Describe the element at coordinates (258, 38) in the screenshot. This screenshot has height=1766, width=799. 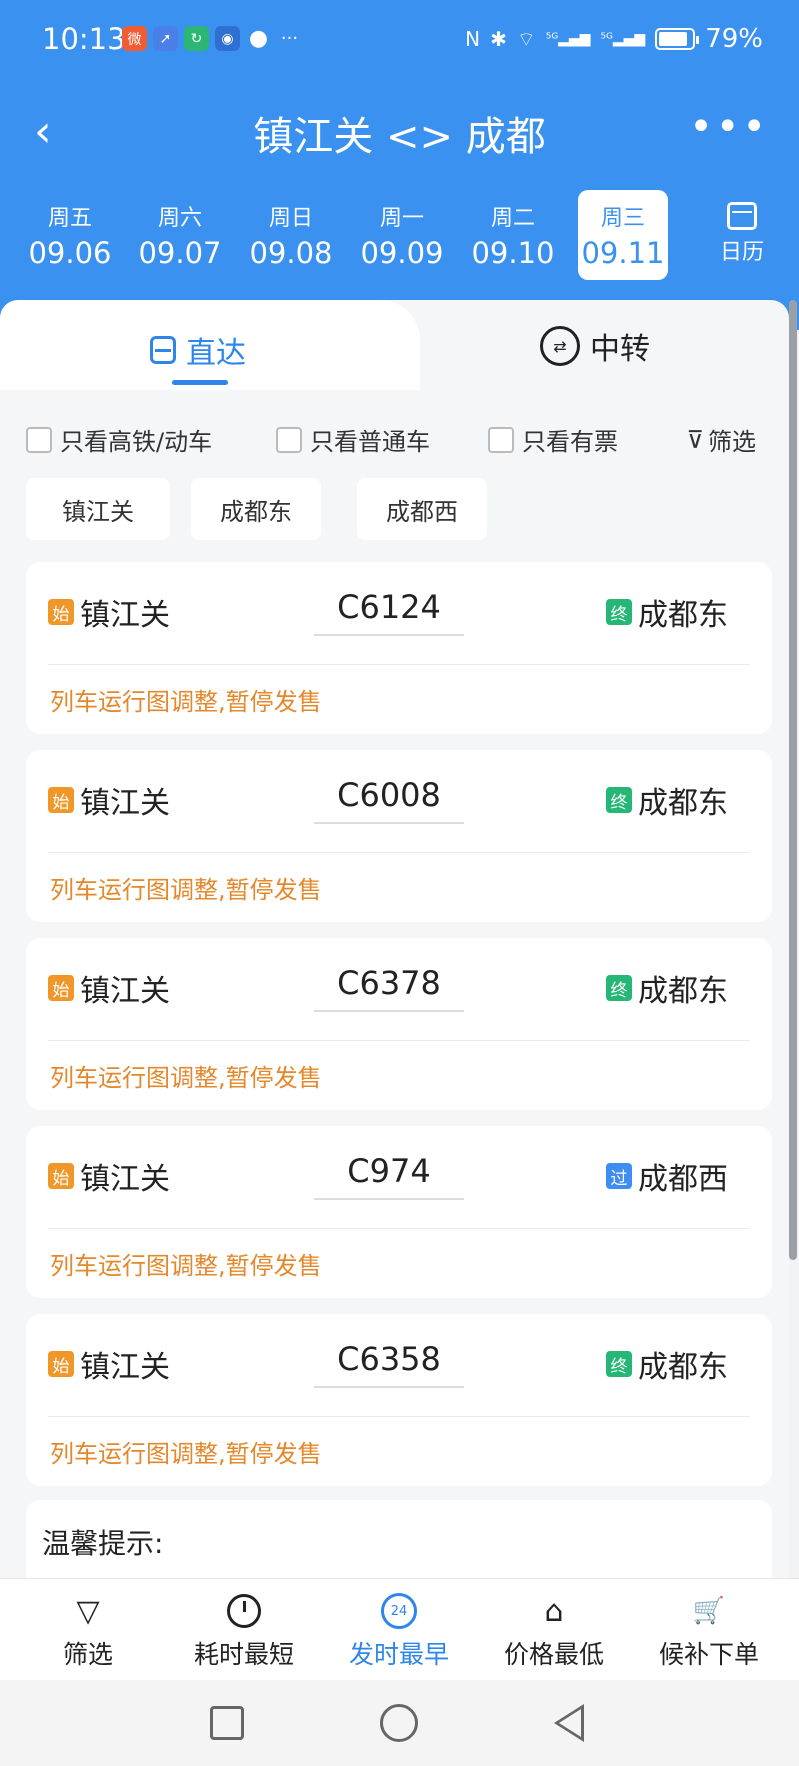
I see `message-icon: ●` at that location.